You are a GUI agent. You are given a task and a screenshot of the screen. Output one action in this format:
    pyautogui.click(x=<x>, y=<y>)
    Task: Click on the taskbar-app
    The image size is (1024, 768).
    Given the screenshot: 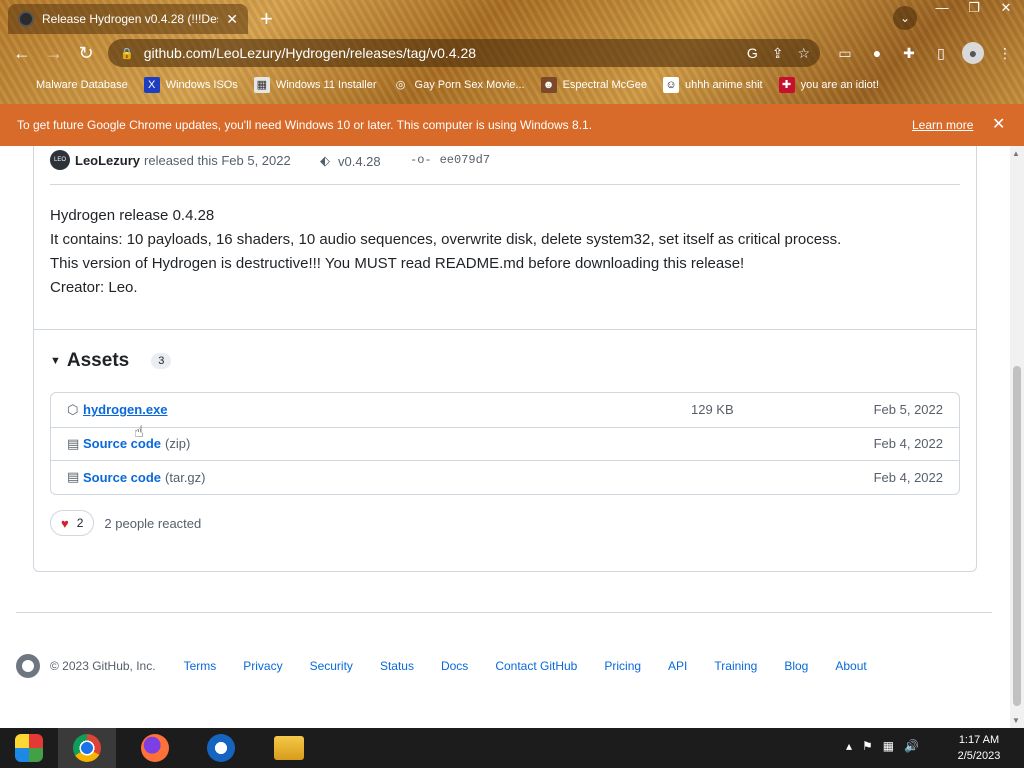 What is the action you would take?
    pyautogui.click(x=221, y=748)
    